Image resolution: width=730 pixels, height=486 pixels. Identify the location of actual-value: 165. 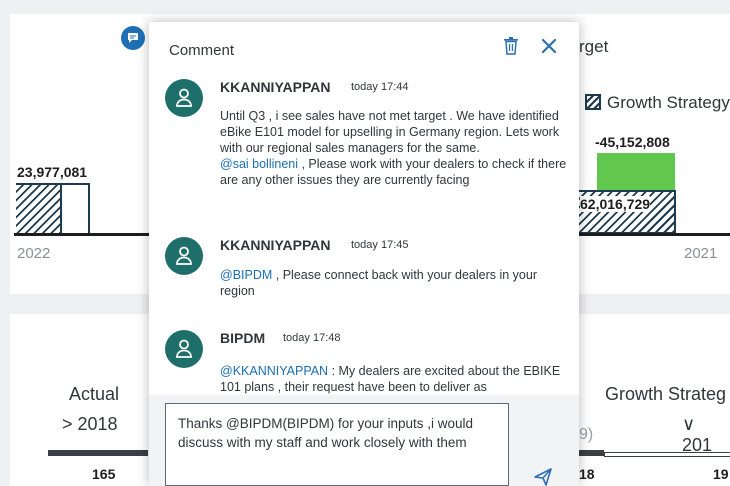
(104, 474).